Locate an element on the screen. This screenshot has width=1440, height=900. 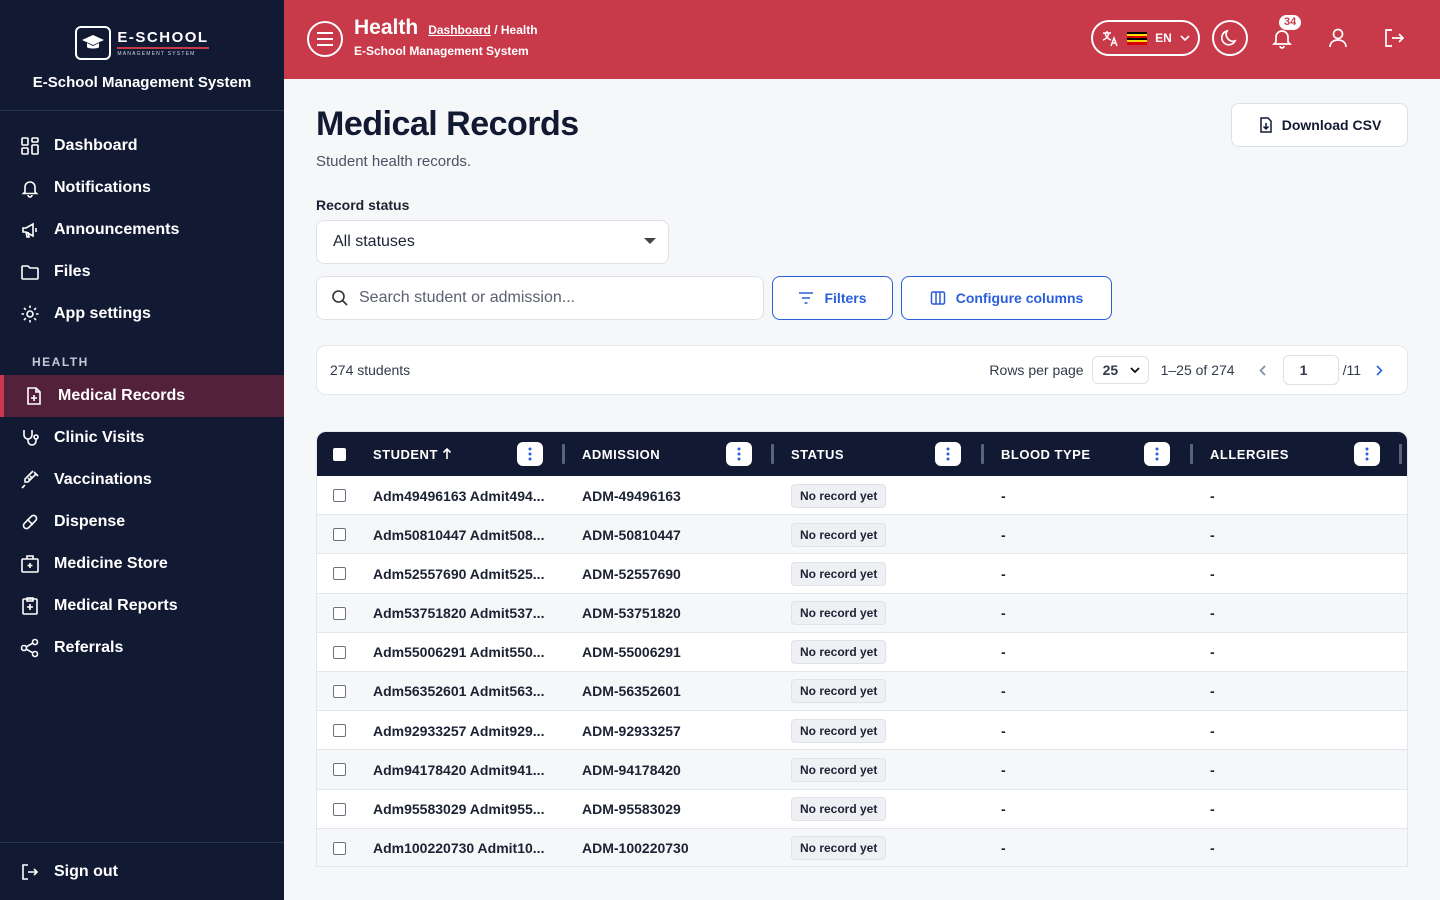
chevron-down-icon is located at coordinates (1185, 38).